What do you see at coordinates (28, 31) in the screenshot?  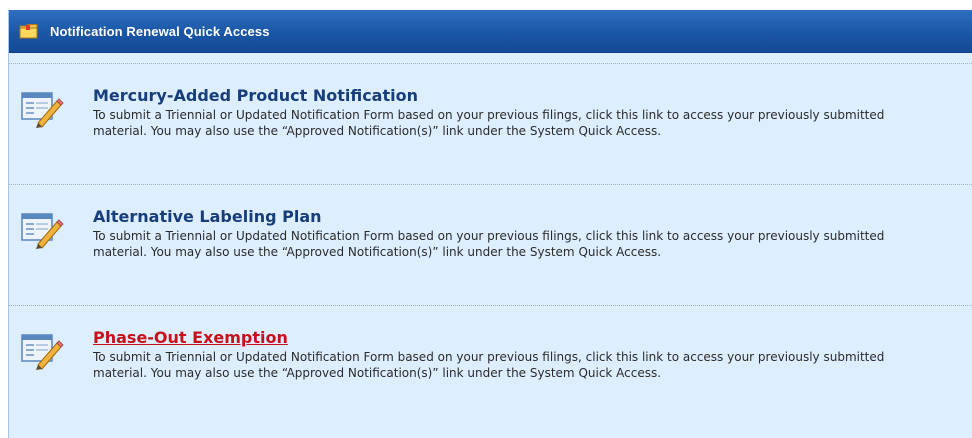 I see `folder-icon` at bounding box center [28, 31].